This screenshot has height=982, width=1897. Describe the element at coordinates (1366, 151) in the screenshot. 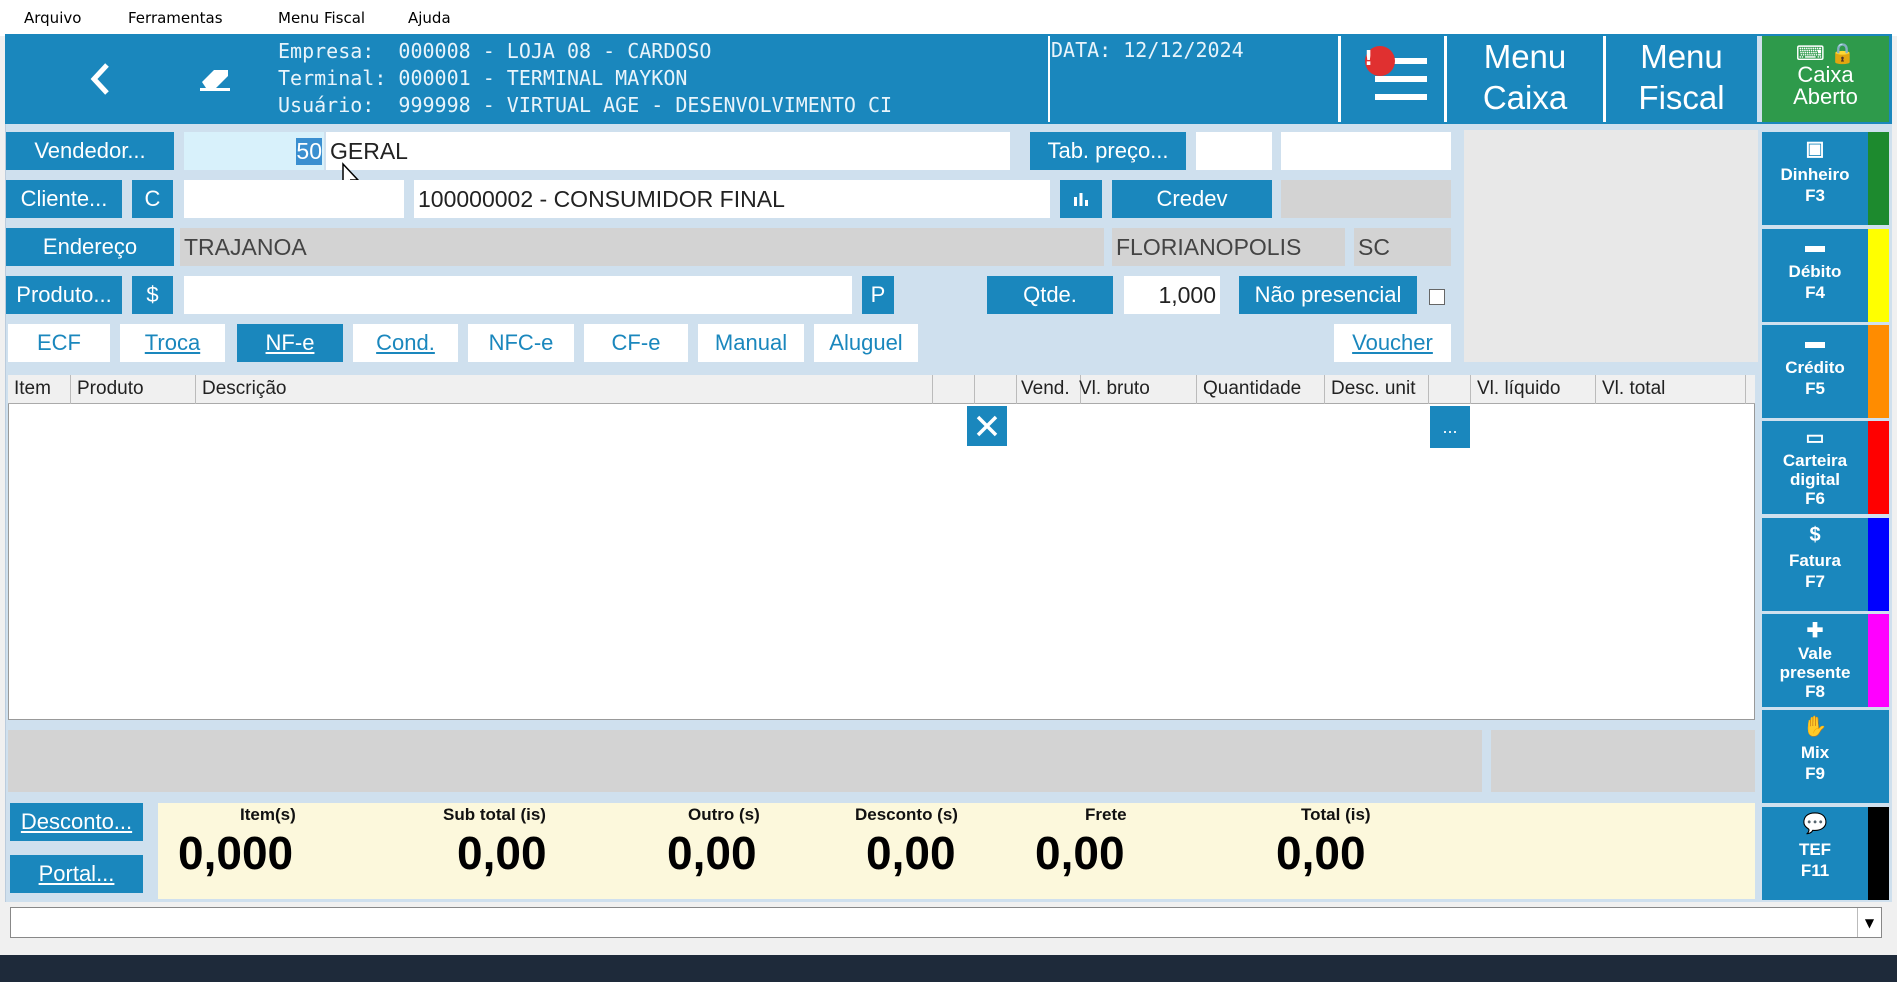

I see `tab-preco-name-field` at that location.